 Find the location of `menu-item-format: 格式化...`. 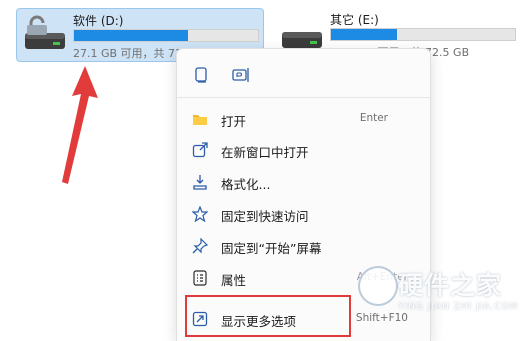

menu-item-format: 格式化... is located at coordinates (303, 182).